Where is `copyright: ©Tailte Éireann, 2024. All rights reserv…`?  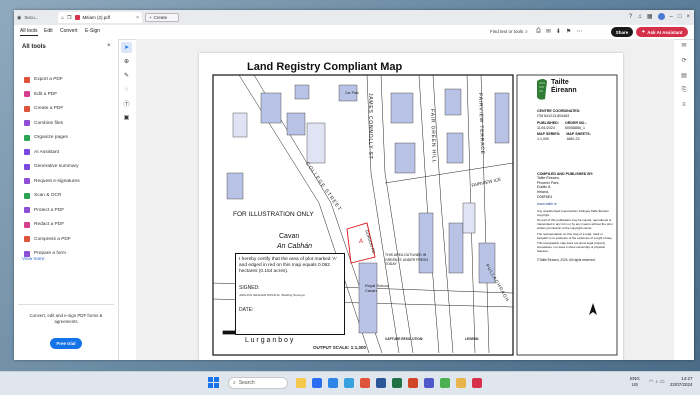
copyright: ©Tailte Éireann, 2024. All rights reserv… is located at coordinates (566, 259).